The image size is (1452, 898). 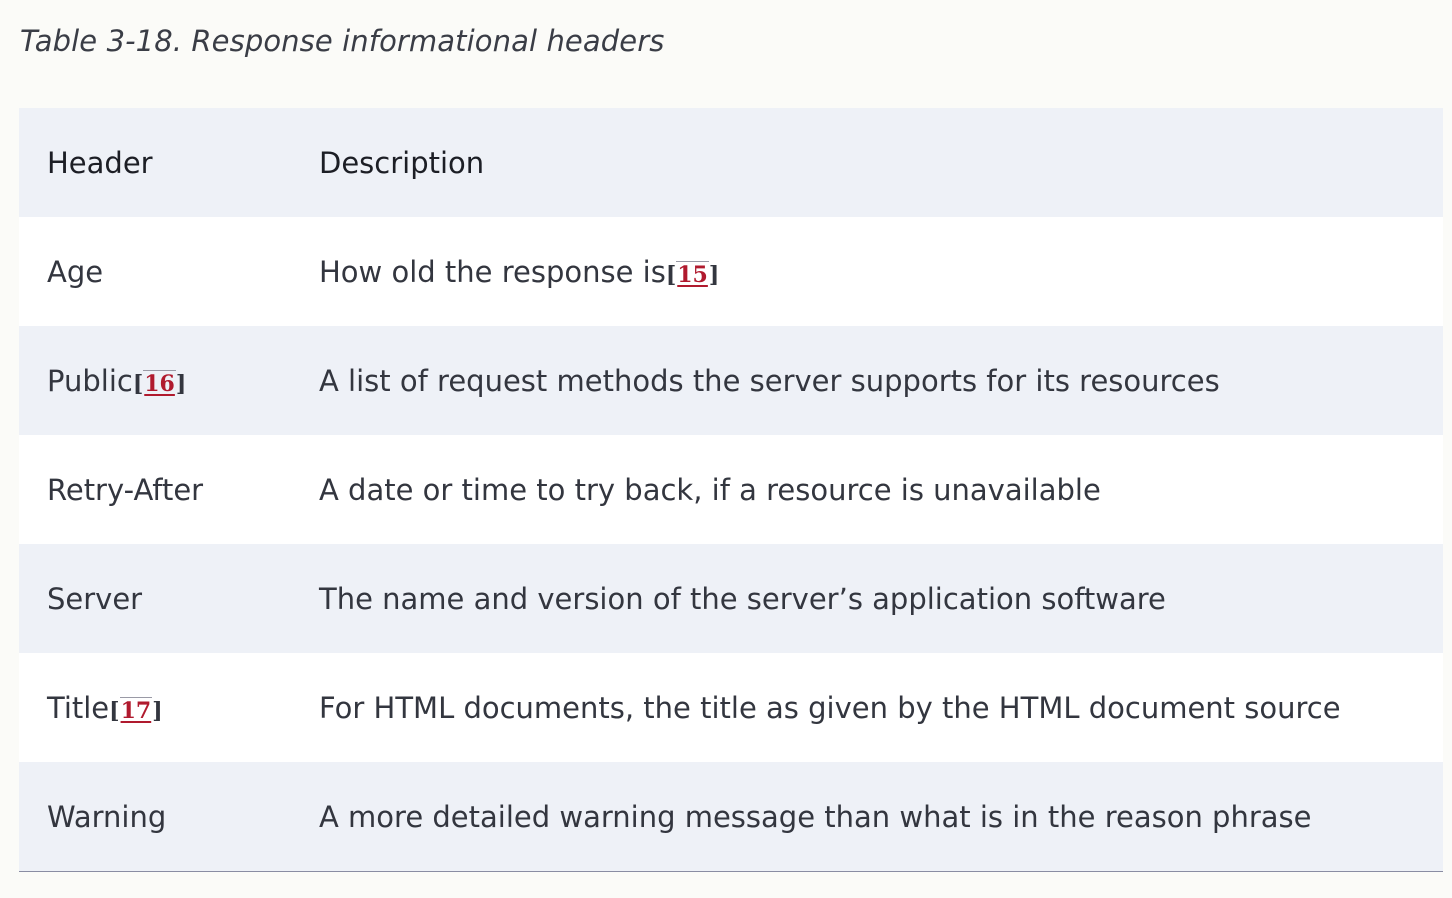 I want to click on header-cell: Title[17], so click(x=105, y=708).